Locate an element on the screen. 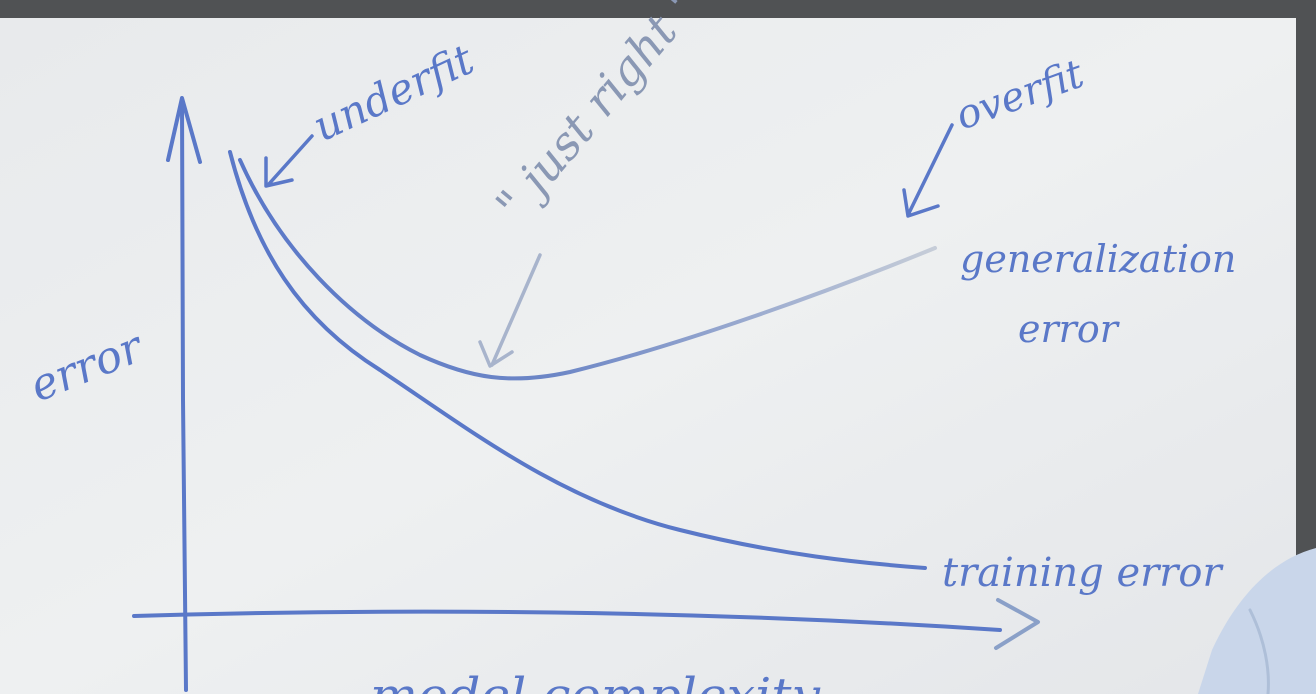  x-axis-label: model complexity is located at coordinates (595, 681).